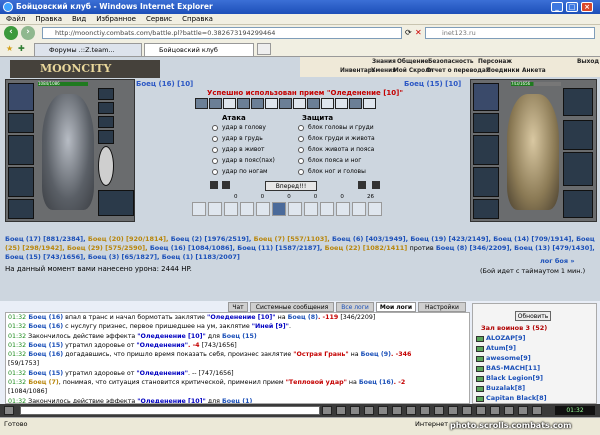 The width and height of the screenshot is (600, 435). Describe the element at coordinates (355, 307) in the screenshot. I see `tab-all-logs: Все логи` at that location.